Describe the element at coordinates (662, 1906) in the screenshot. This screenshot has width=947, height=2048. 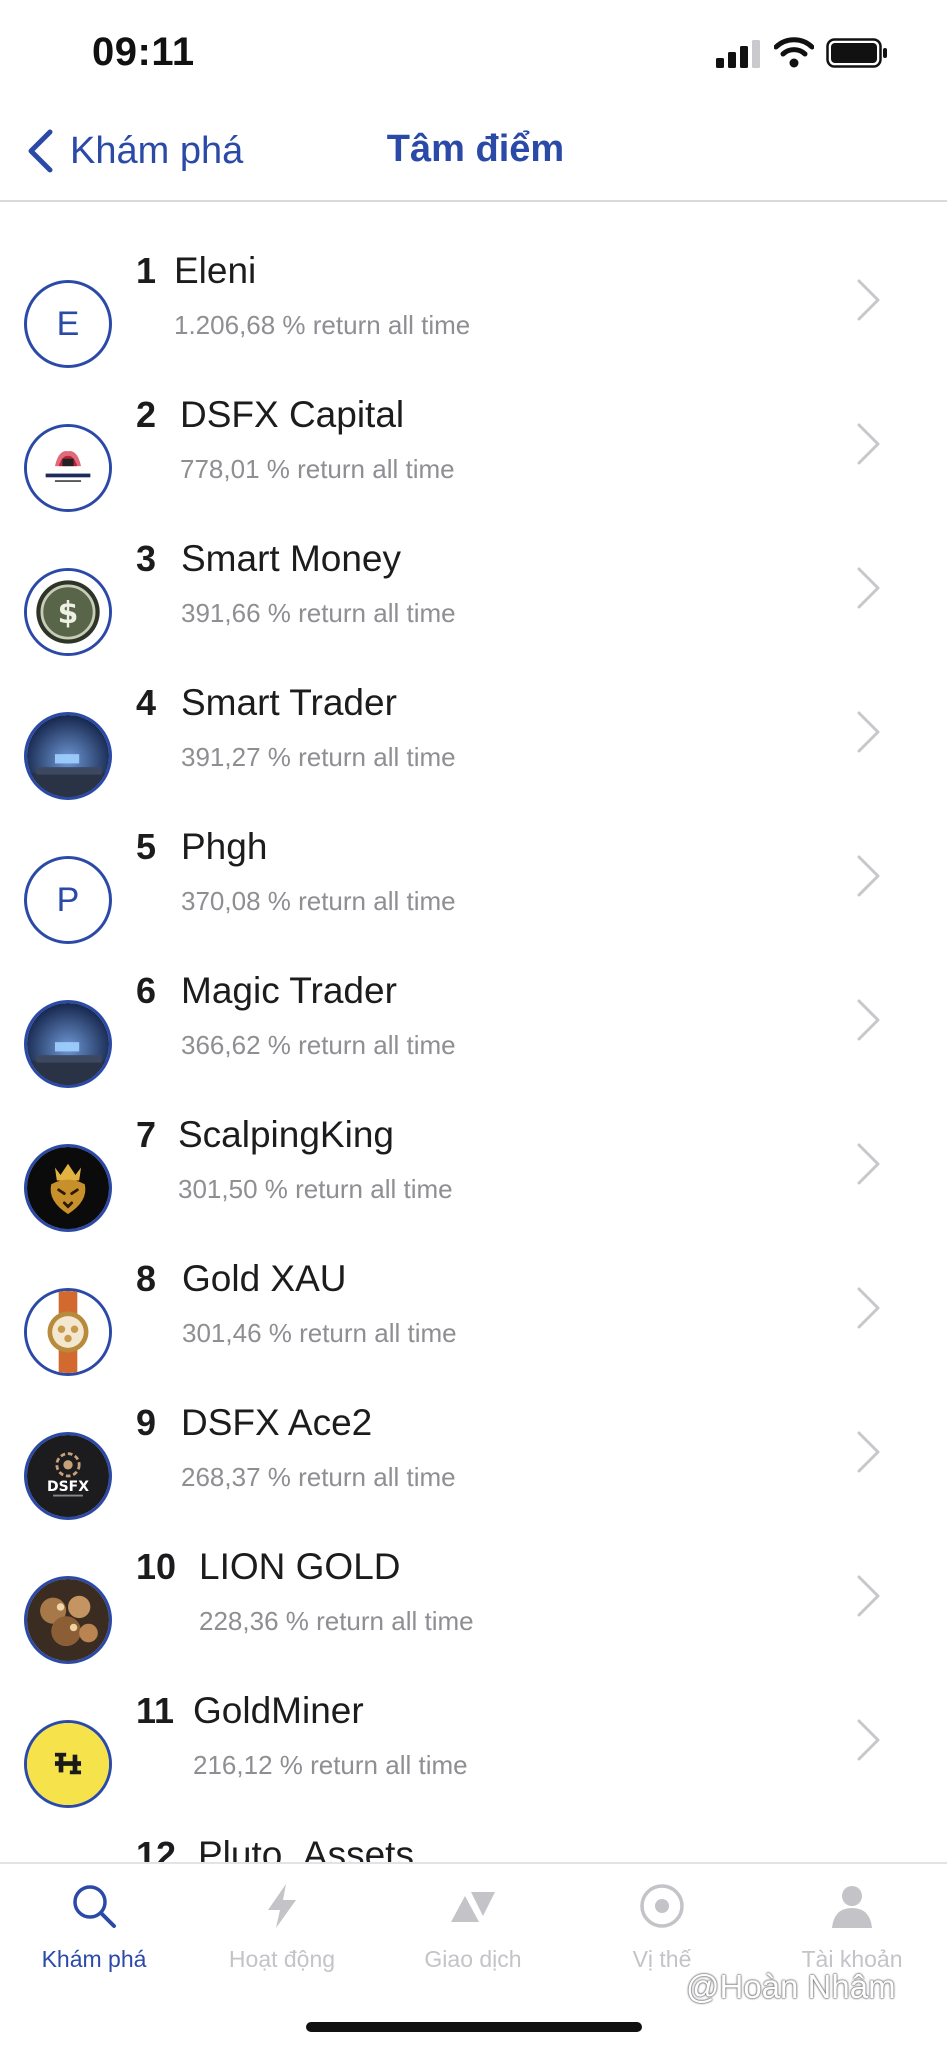
I see `position-target-icon` at that location.